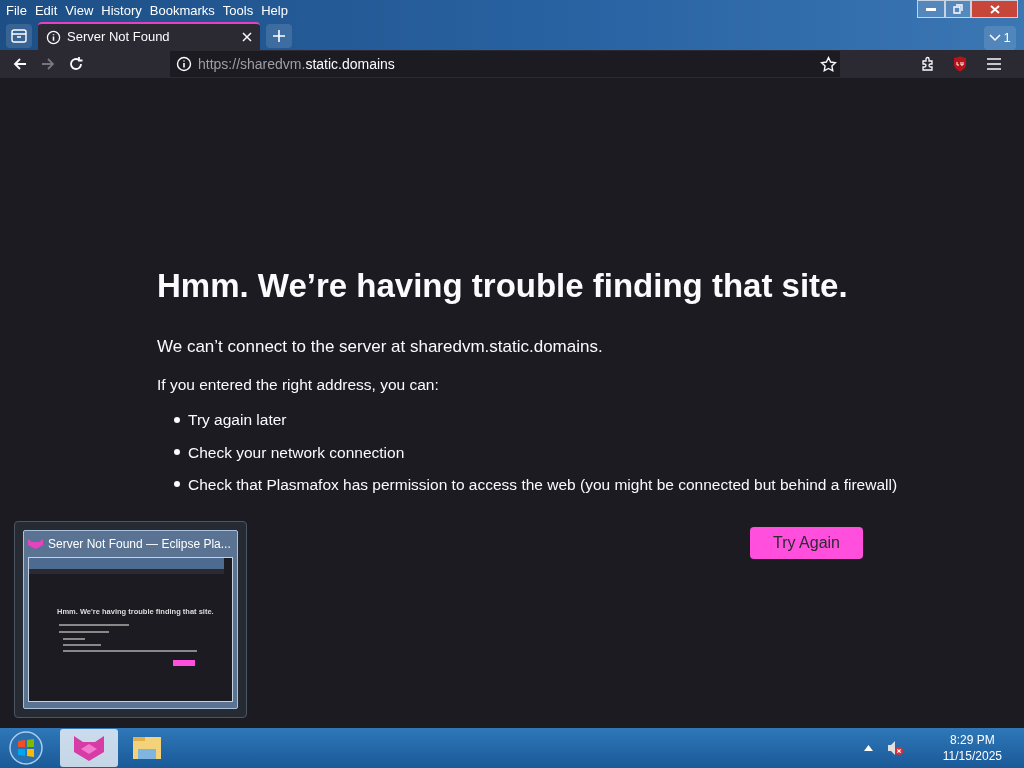 This screenshot has width=1024, height=768. I want to click on tab-list-button: 1, so click(1000, 38).